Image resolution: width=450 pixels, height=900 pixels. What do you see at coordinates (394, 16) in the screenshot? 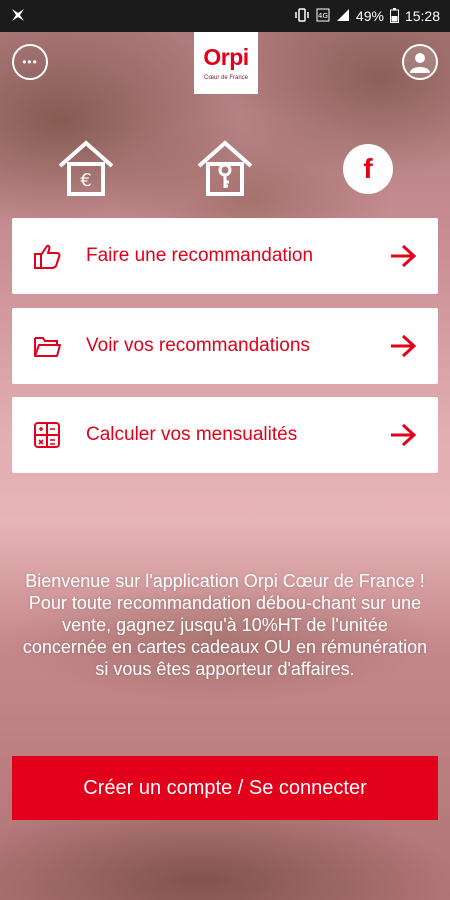
I see `battery-icon` at bounding box center [394, 16].